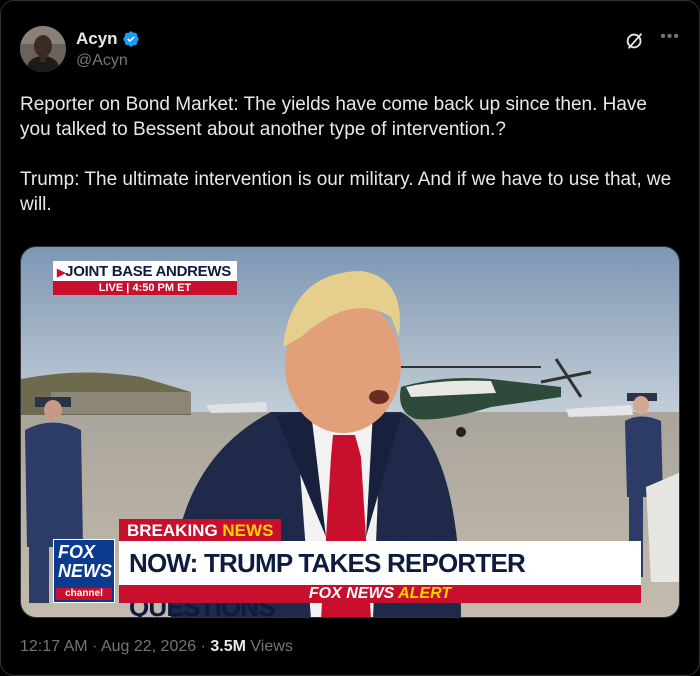 This screenshot has width=700, height=676. I want to click on live-label: LIVE, so click(111, 288).